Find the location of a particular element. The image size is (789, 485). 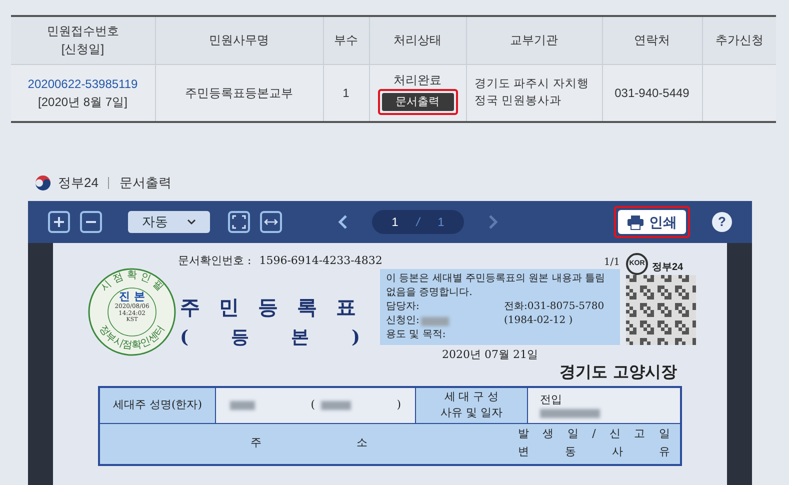

column-header: 연락처 is located at coordinates (652, 40).